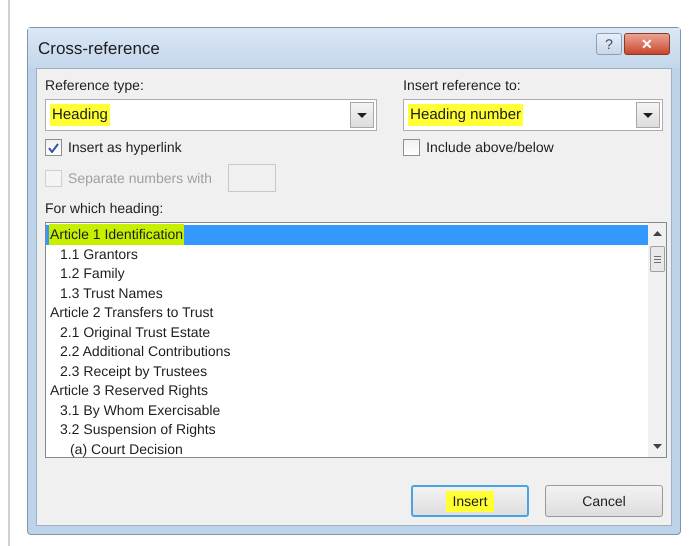  What do you see at coordinates (347, 254) in the screenshot?
I see `heading-item: 1.1 Grantors` at bounding box center [347, 254].